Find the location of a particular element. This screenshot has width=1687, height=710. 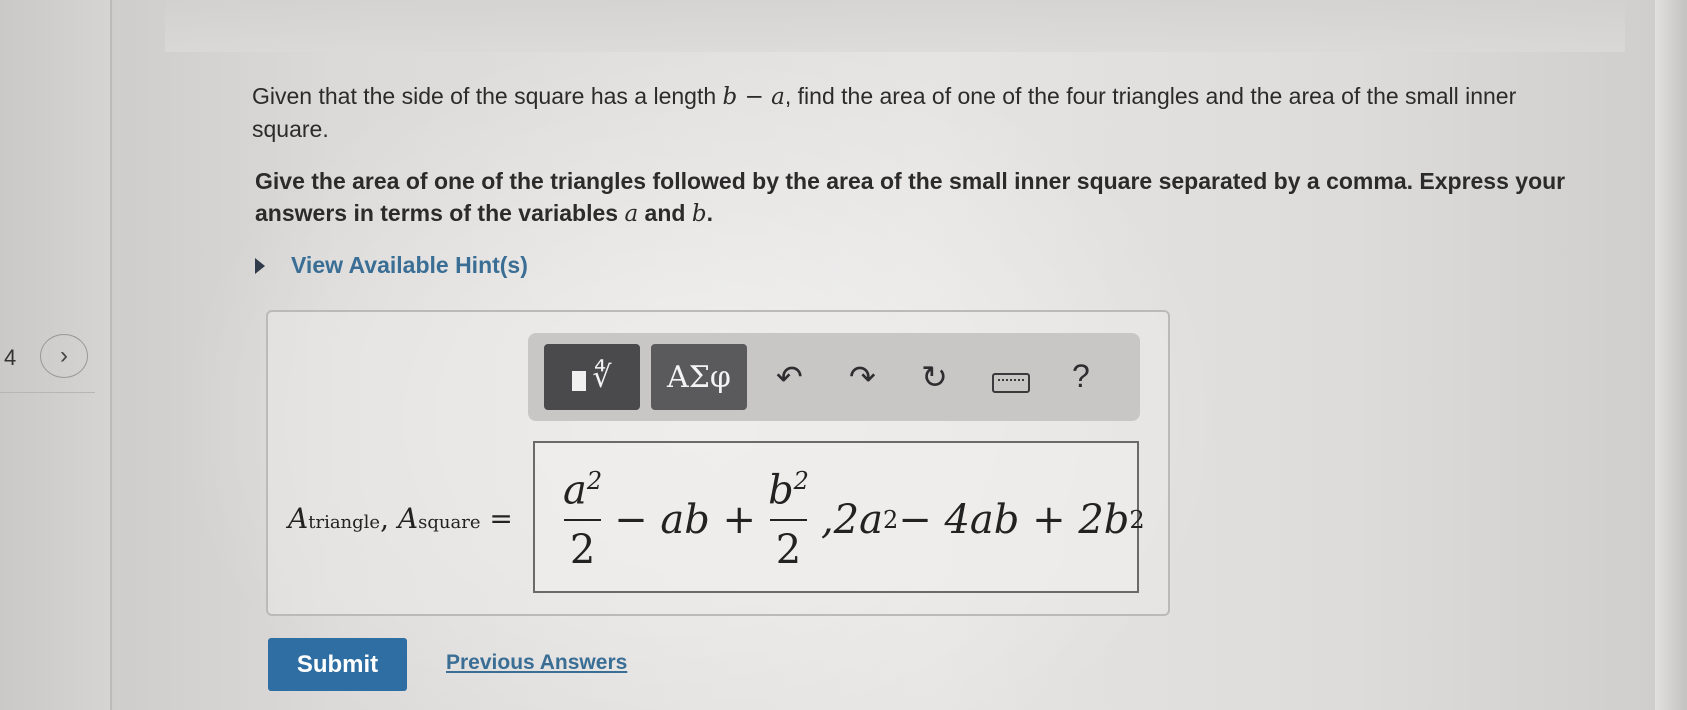

label-a-square: A is located at coordinates (408, 518).